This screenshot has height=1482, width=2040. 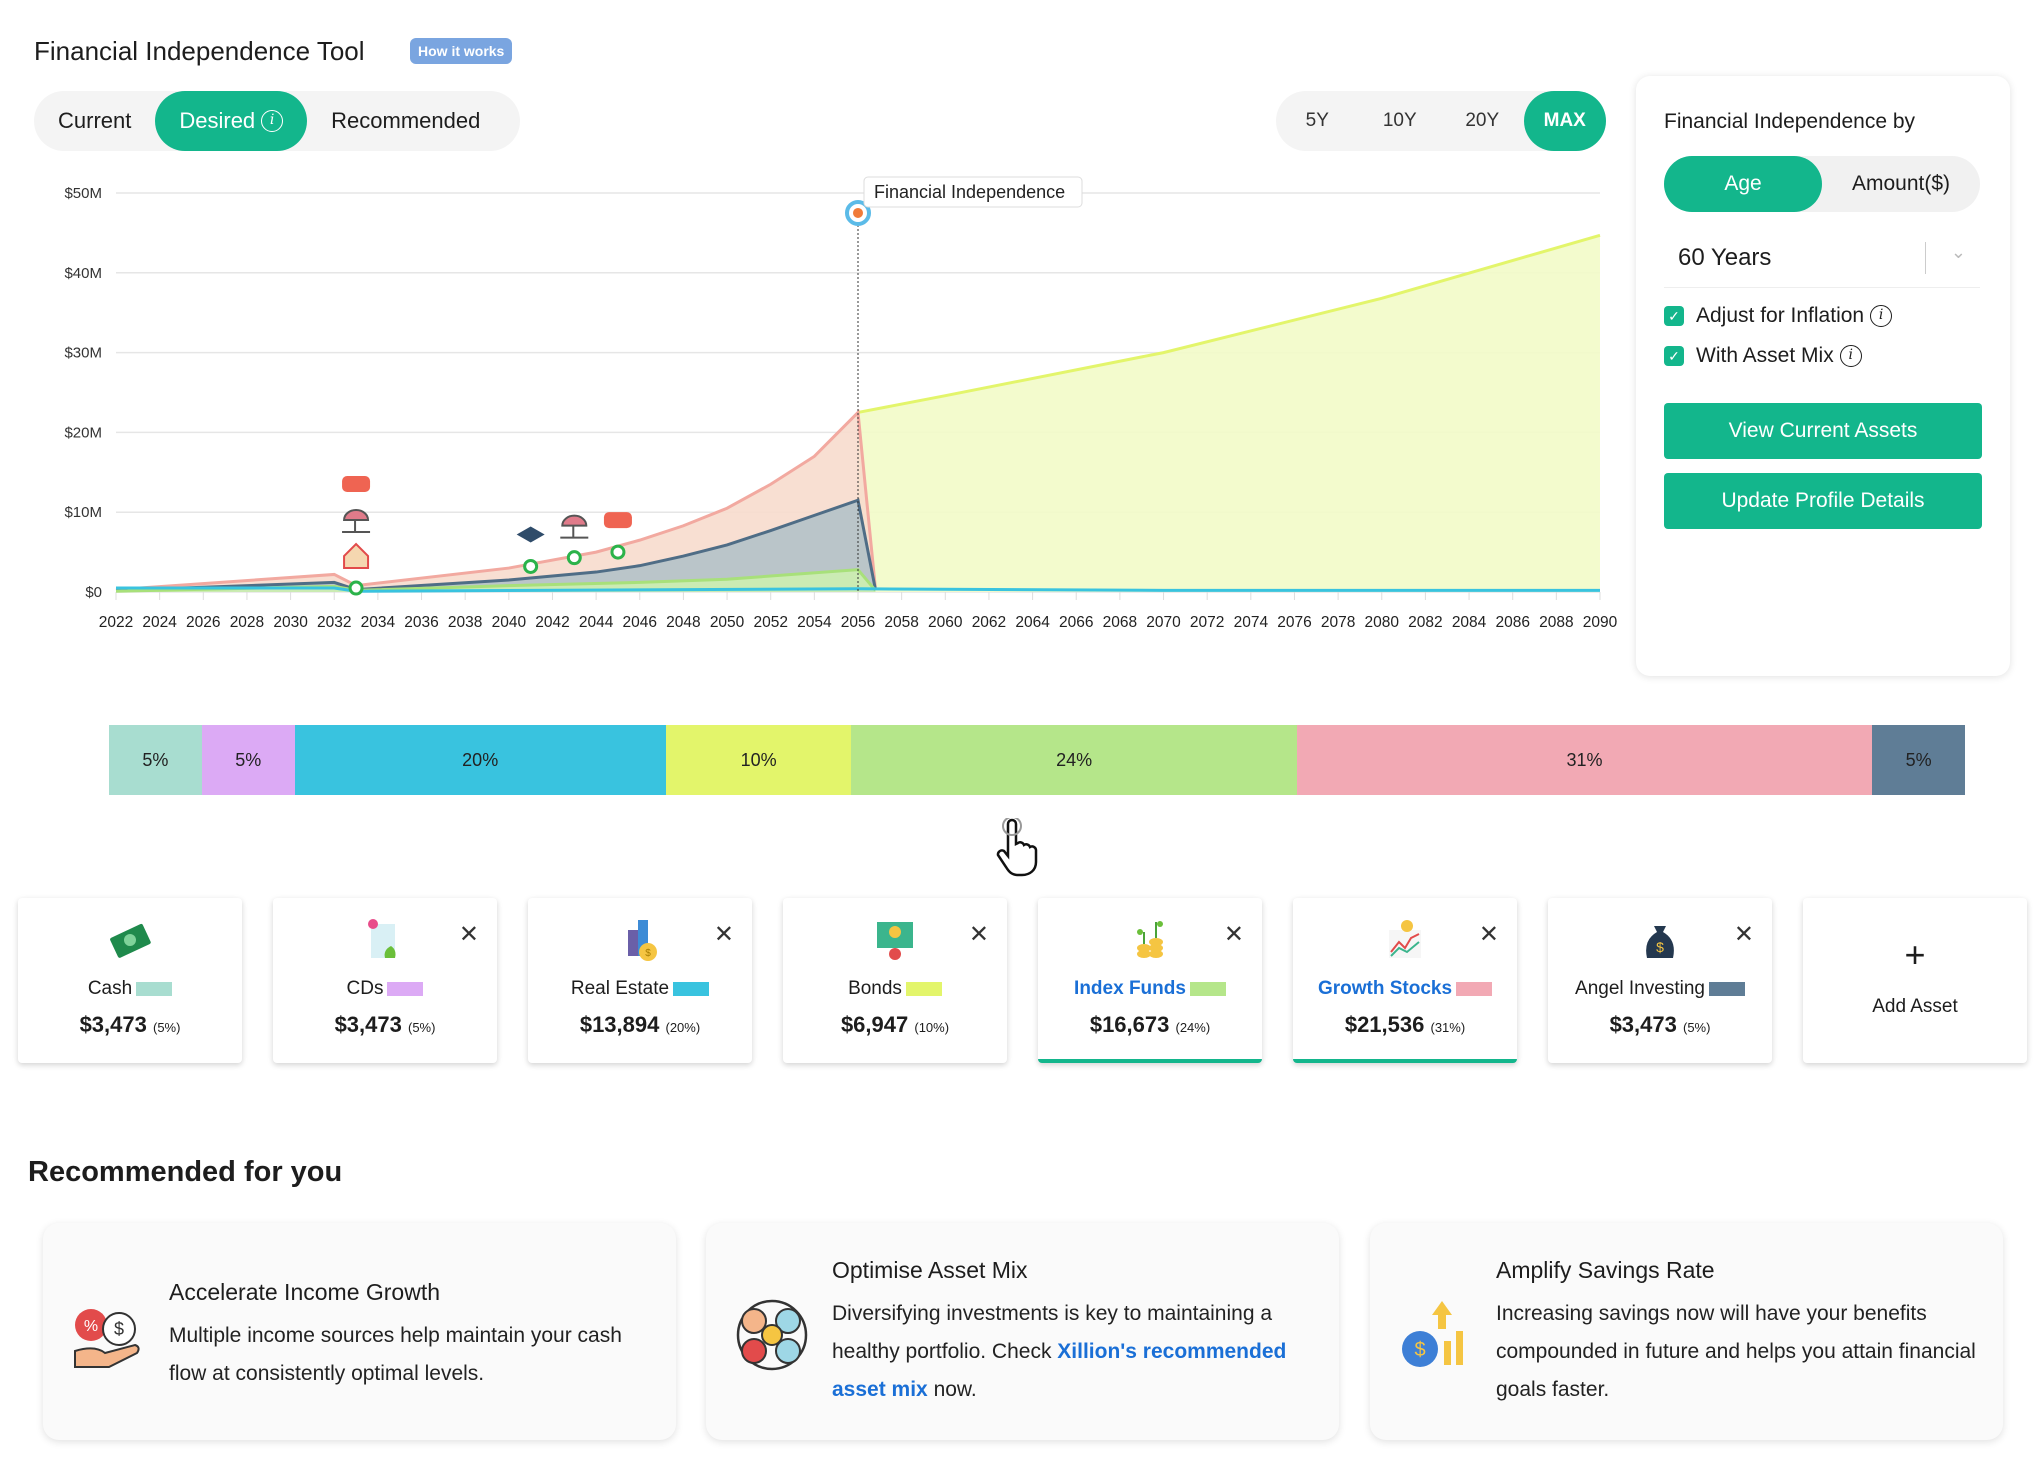 What do you see at coordinates (1150, 1025) in the screenshot?
I see `asset-amount: $16,673 (24%)` at bounding box center [1150, 1025].